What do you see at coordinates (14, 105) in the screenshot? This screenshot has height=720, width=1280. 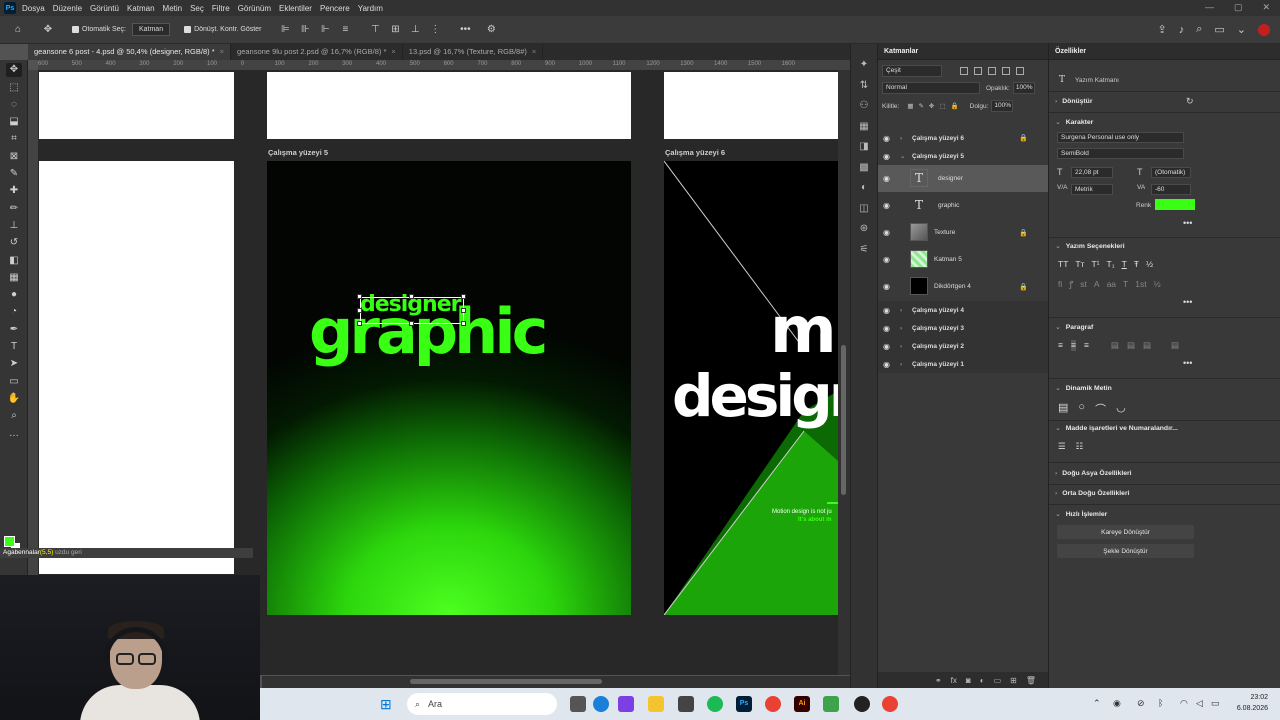 I see `lasso-tool-icon: ◌` at bounding box center [14, 105].